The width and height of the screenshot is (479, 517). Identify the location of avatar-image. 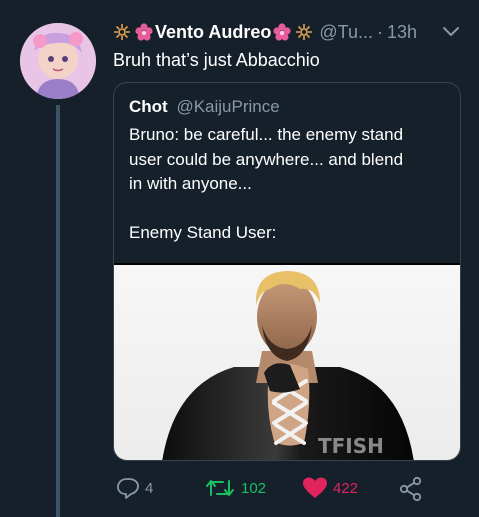
(58, 61).